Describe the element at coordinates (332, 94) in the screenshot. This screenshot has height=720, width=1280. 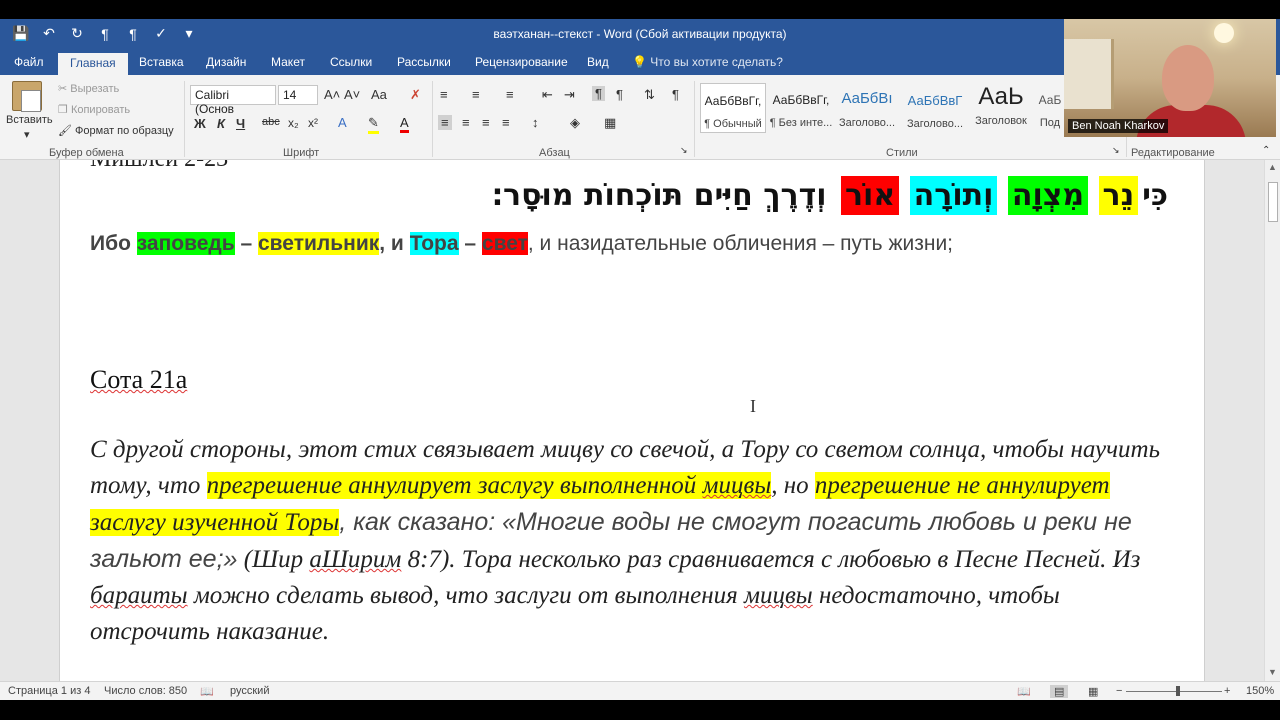
I see `grow-font-button: A˄` at that location.